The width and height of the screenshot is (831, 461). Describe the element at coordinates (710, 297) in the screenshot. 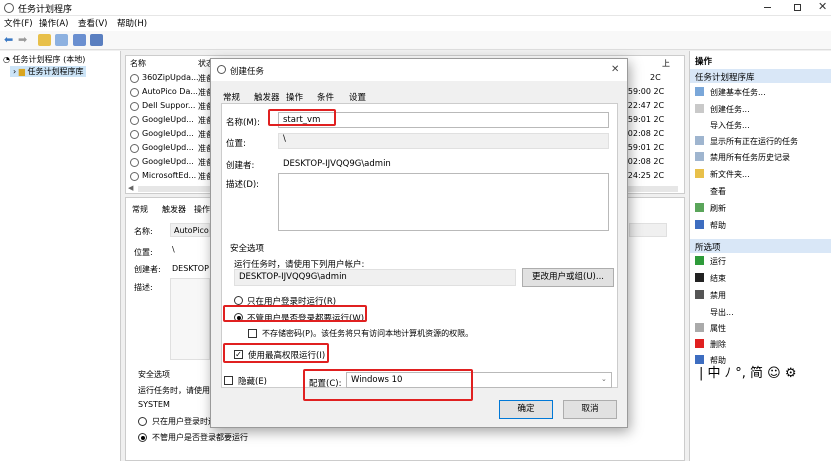

I see `action-disable: 禁用` at that location.